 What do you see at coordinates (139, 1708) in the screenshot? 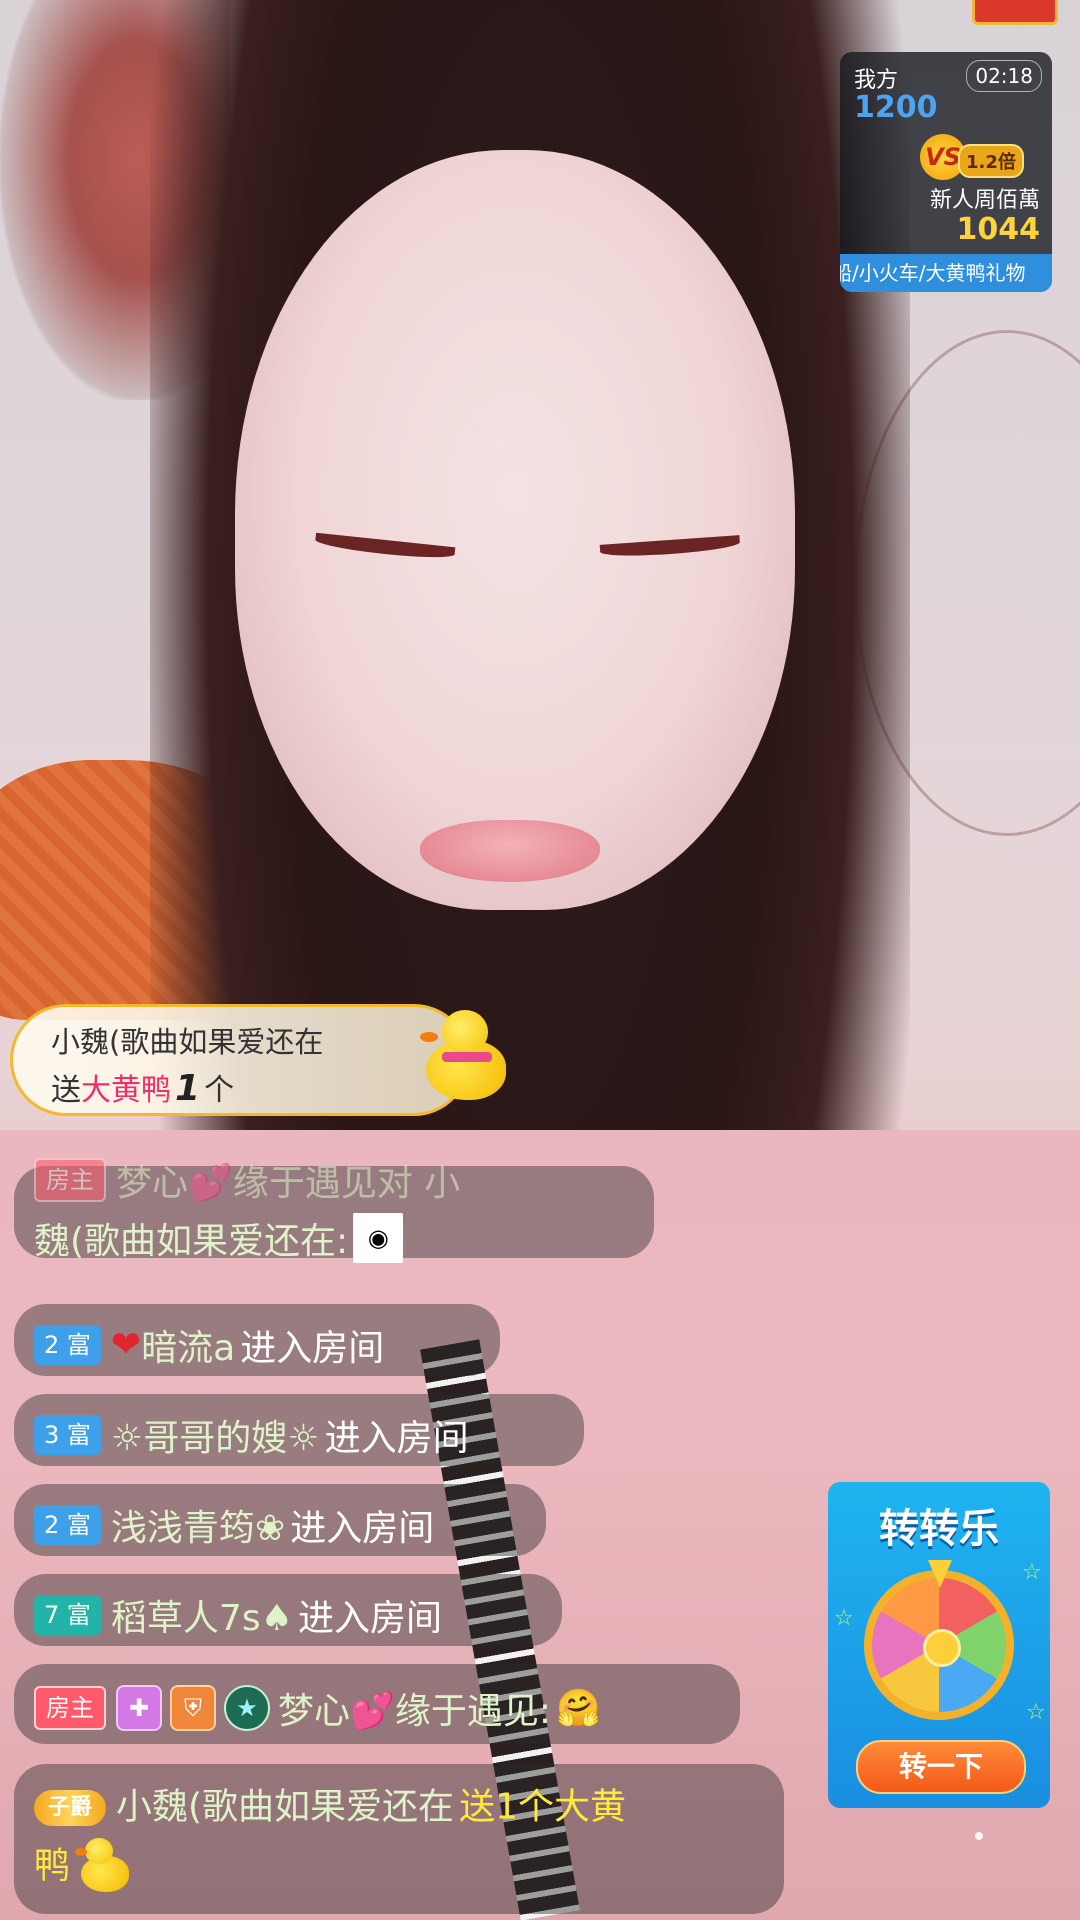
I see `shield-plus-icon: ✚` at bounding box center [139, 1708].